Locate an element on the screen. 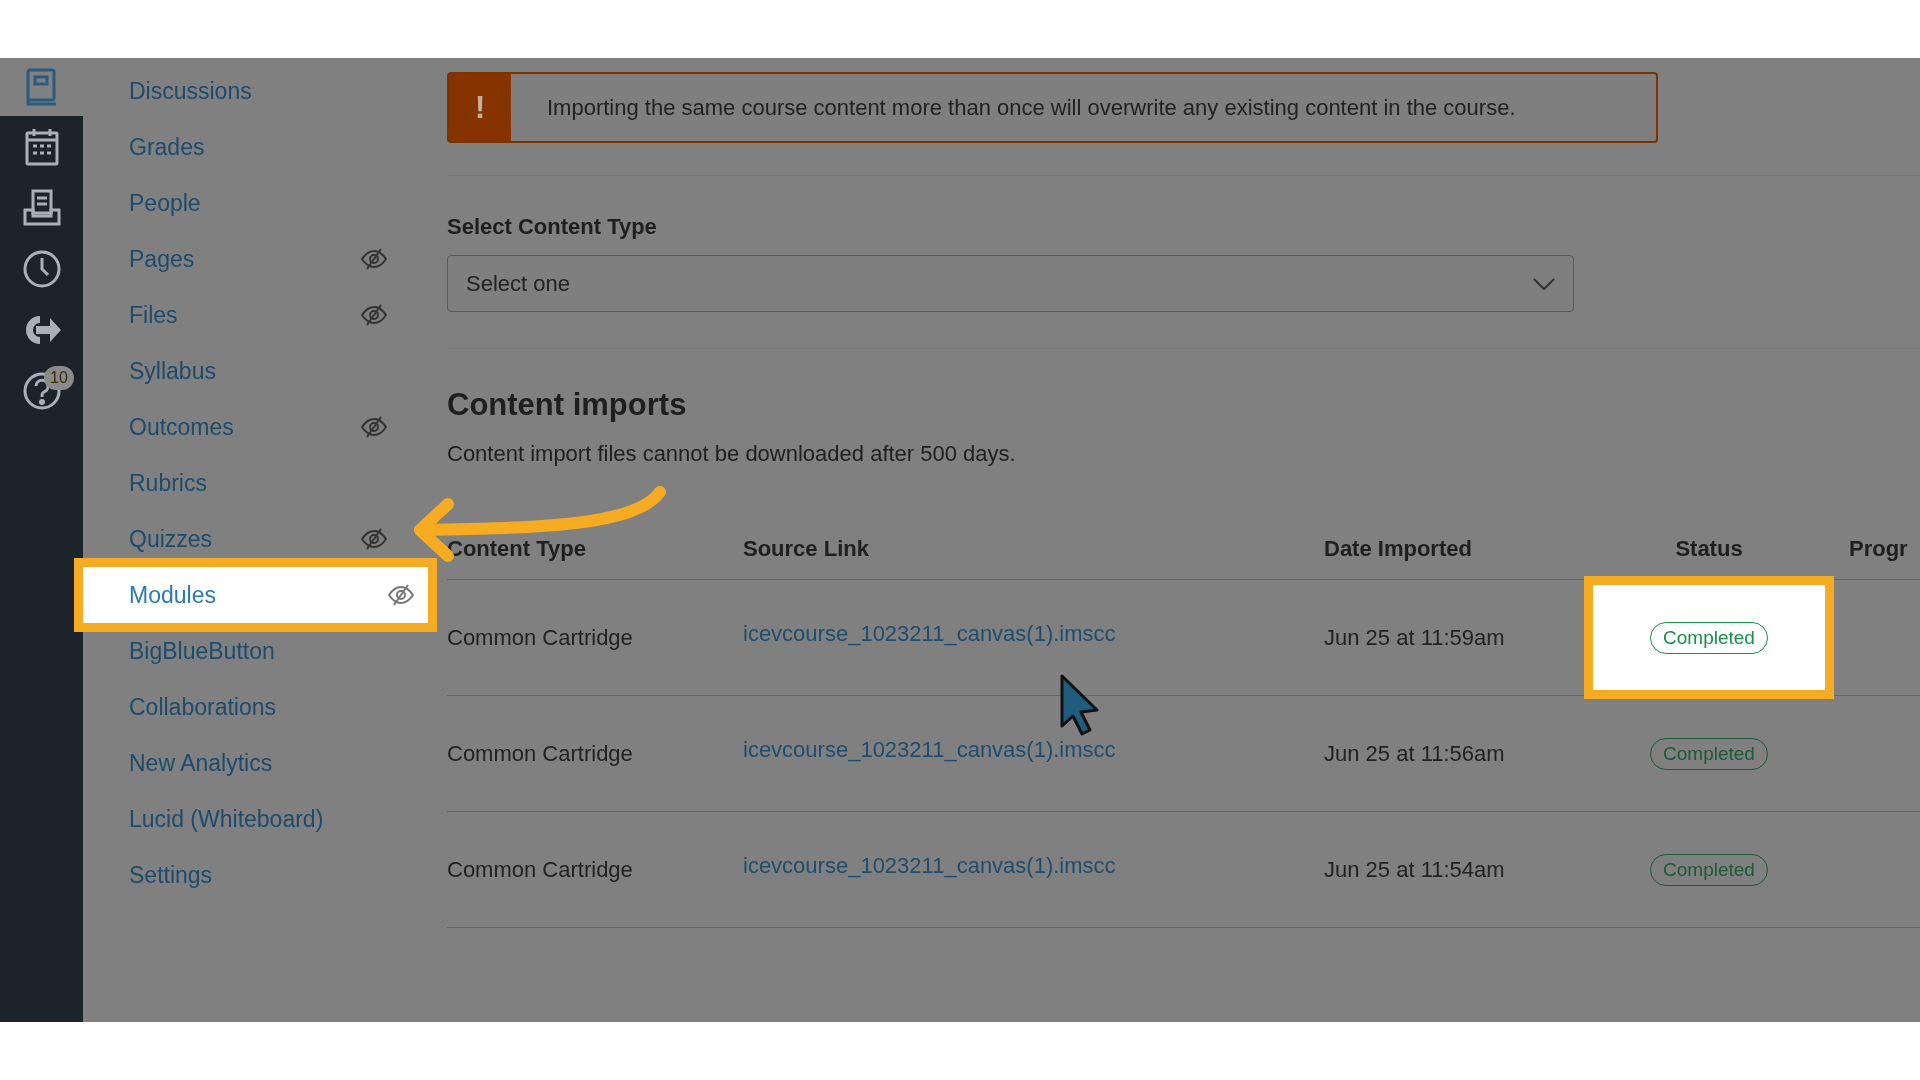  calendar-icon is located at coordinates (41, 146).